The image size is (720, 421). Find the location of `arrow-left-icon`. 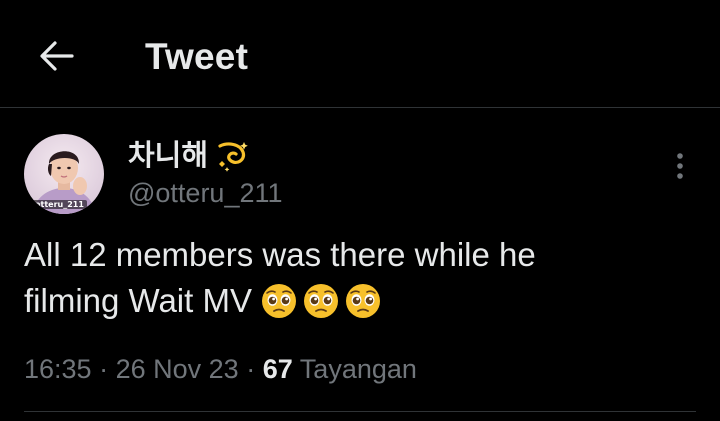

arrow-left-icon is located at coordinates (57, 56).